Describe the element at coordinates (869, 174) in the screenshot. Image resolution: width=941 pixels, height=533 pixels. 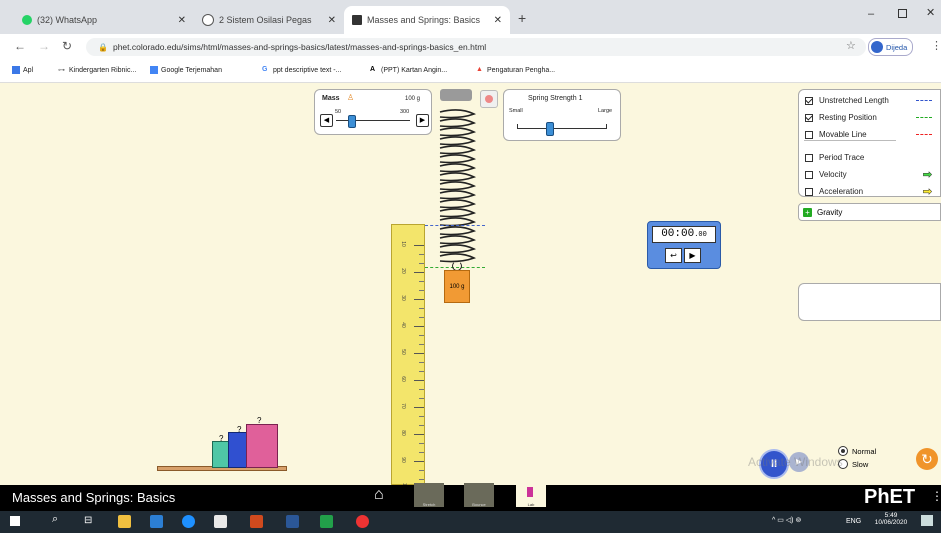
I see `option-velocity: Velocity ➡` at that location.